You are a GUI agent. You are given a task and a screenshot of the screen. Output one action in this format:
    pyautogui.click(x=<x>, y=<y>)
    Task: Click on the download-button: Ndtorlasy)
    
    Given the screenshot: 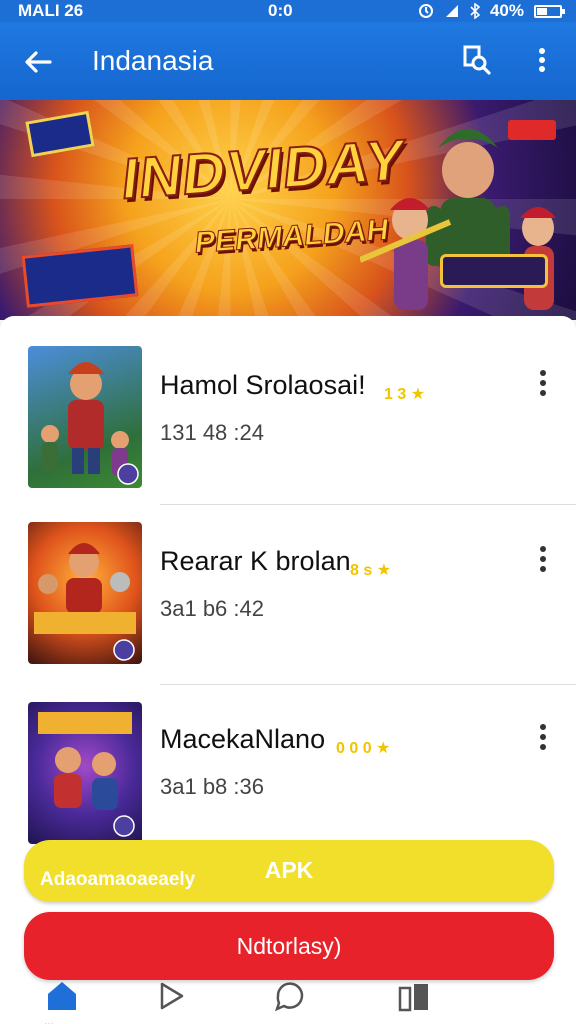 What is the action you would take?
    pyautogui.click(x=289, y=946)
    